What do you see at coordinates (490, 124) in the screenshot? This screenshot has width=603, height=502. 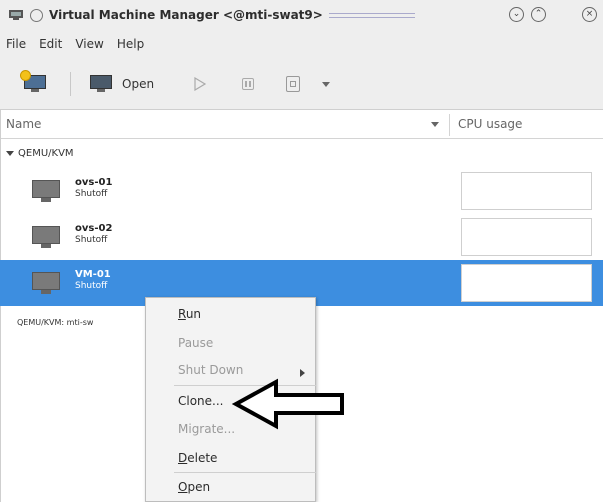 I see `column-cpu-usage: CPU usage` at bounding box center [490, 124].